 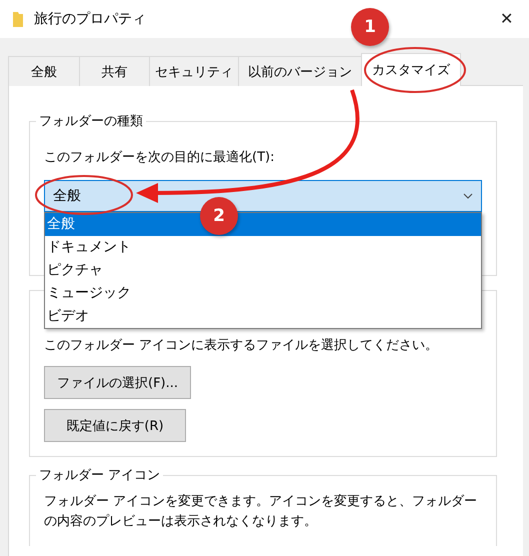 I want to click on tab: 全般, so click(x=44, y=71).